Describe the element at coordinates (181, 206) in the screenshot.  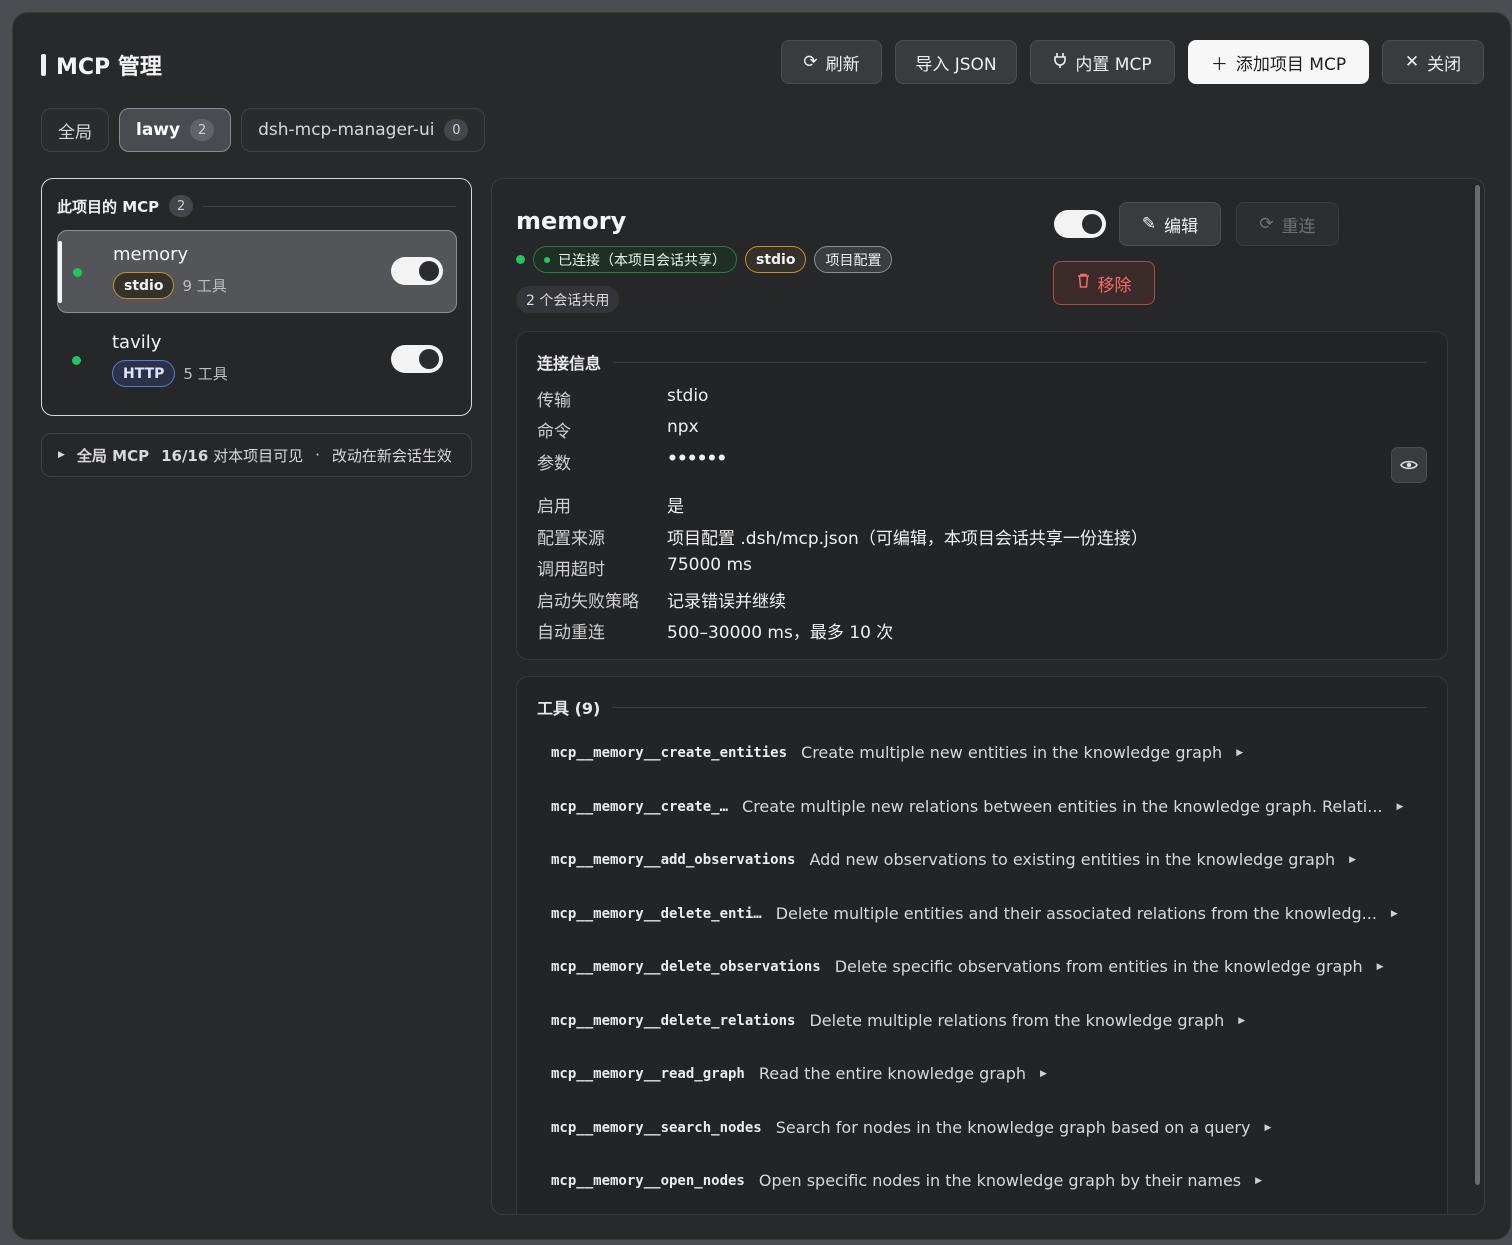
I see `project-mcp-count: 2` at that location.